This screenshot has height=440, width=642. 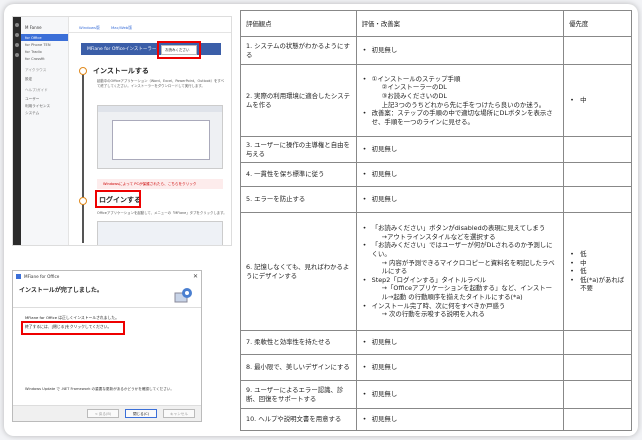 I want to click on sidebar-item-system: システム, so click(x=44, y=112).